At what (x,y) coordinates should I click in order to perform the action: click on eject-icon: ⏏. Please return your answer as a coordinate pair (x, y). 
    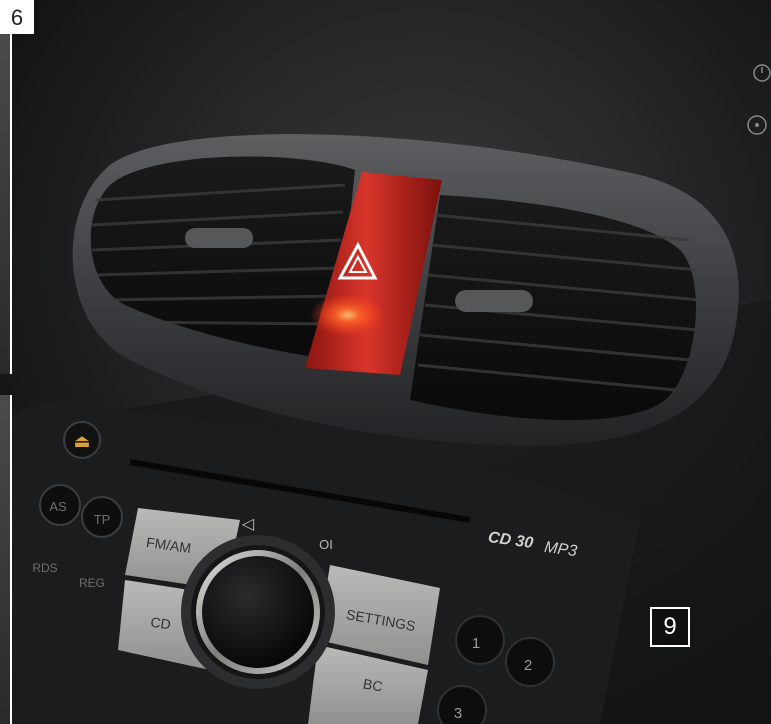
    Looking at the image, I should click on (81, 441).